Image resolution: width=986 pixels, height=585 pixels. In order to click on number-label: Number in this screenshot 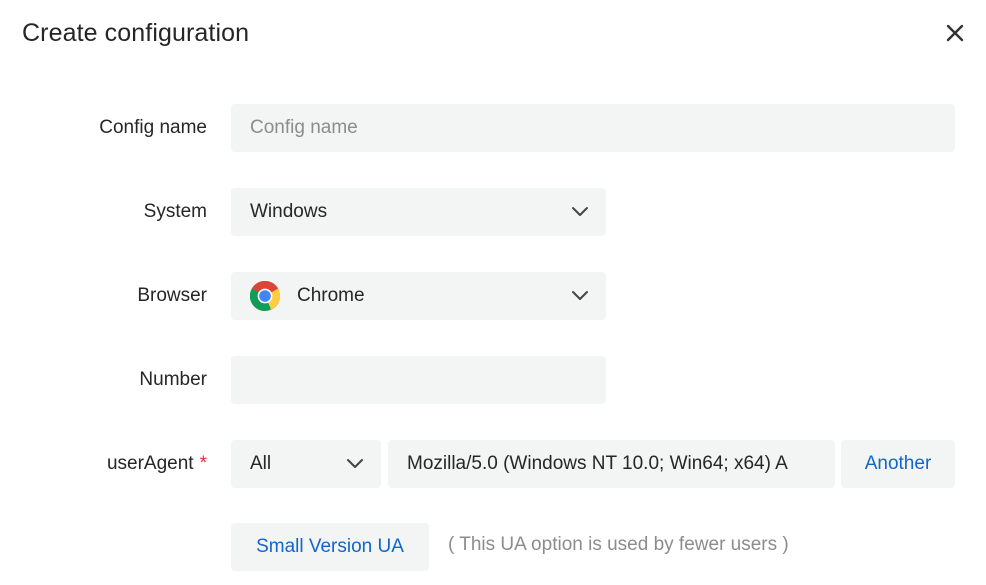, I will do `click(173, 379)`.